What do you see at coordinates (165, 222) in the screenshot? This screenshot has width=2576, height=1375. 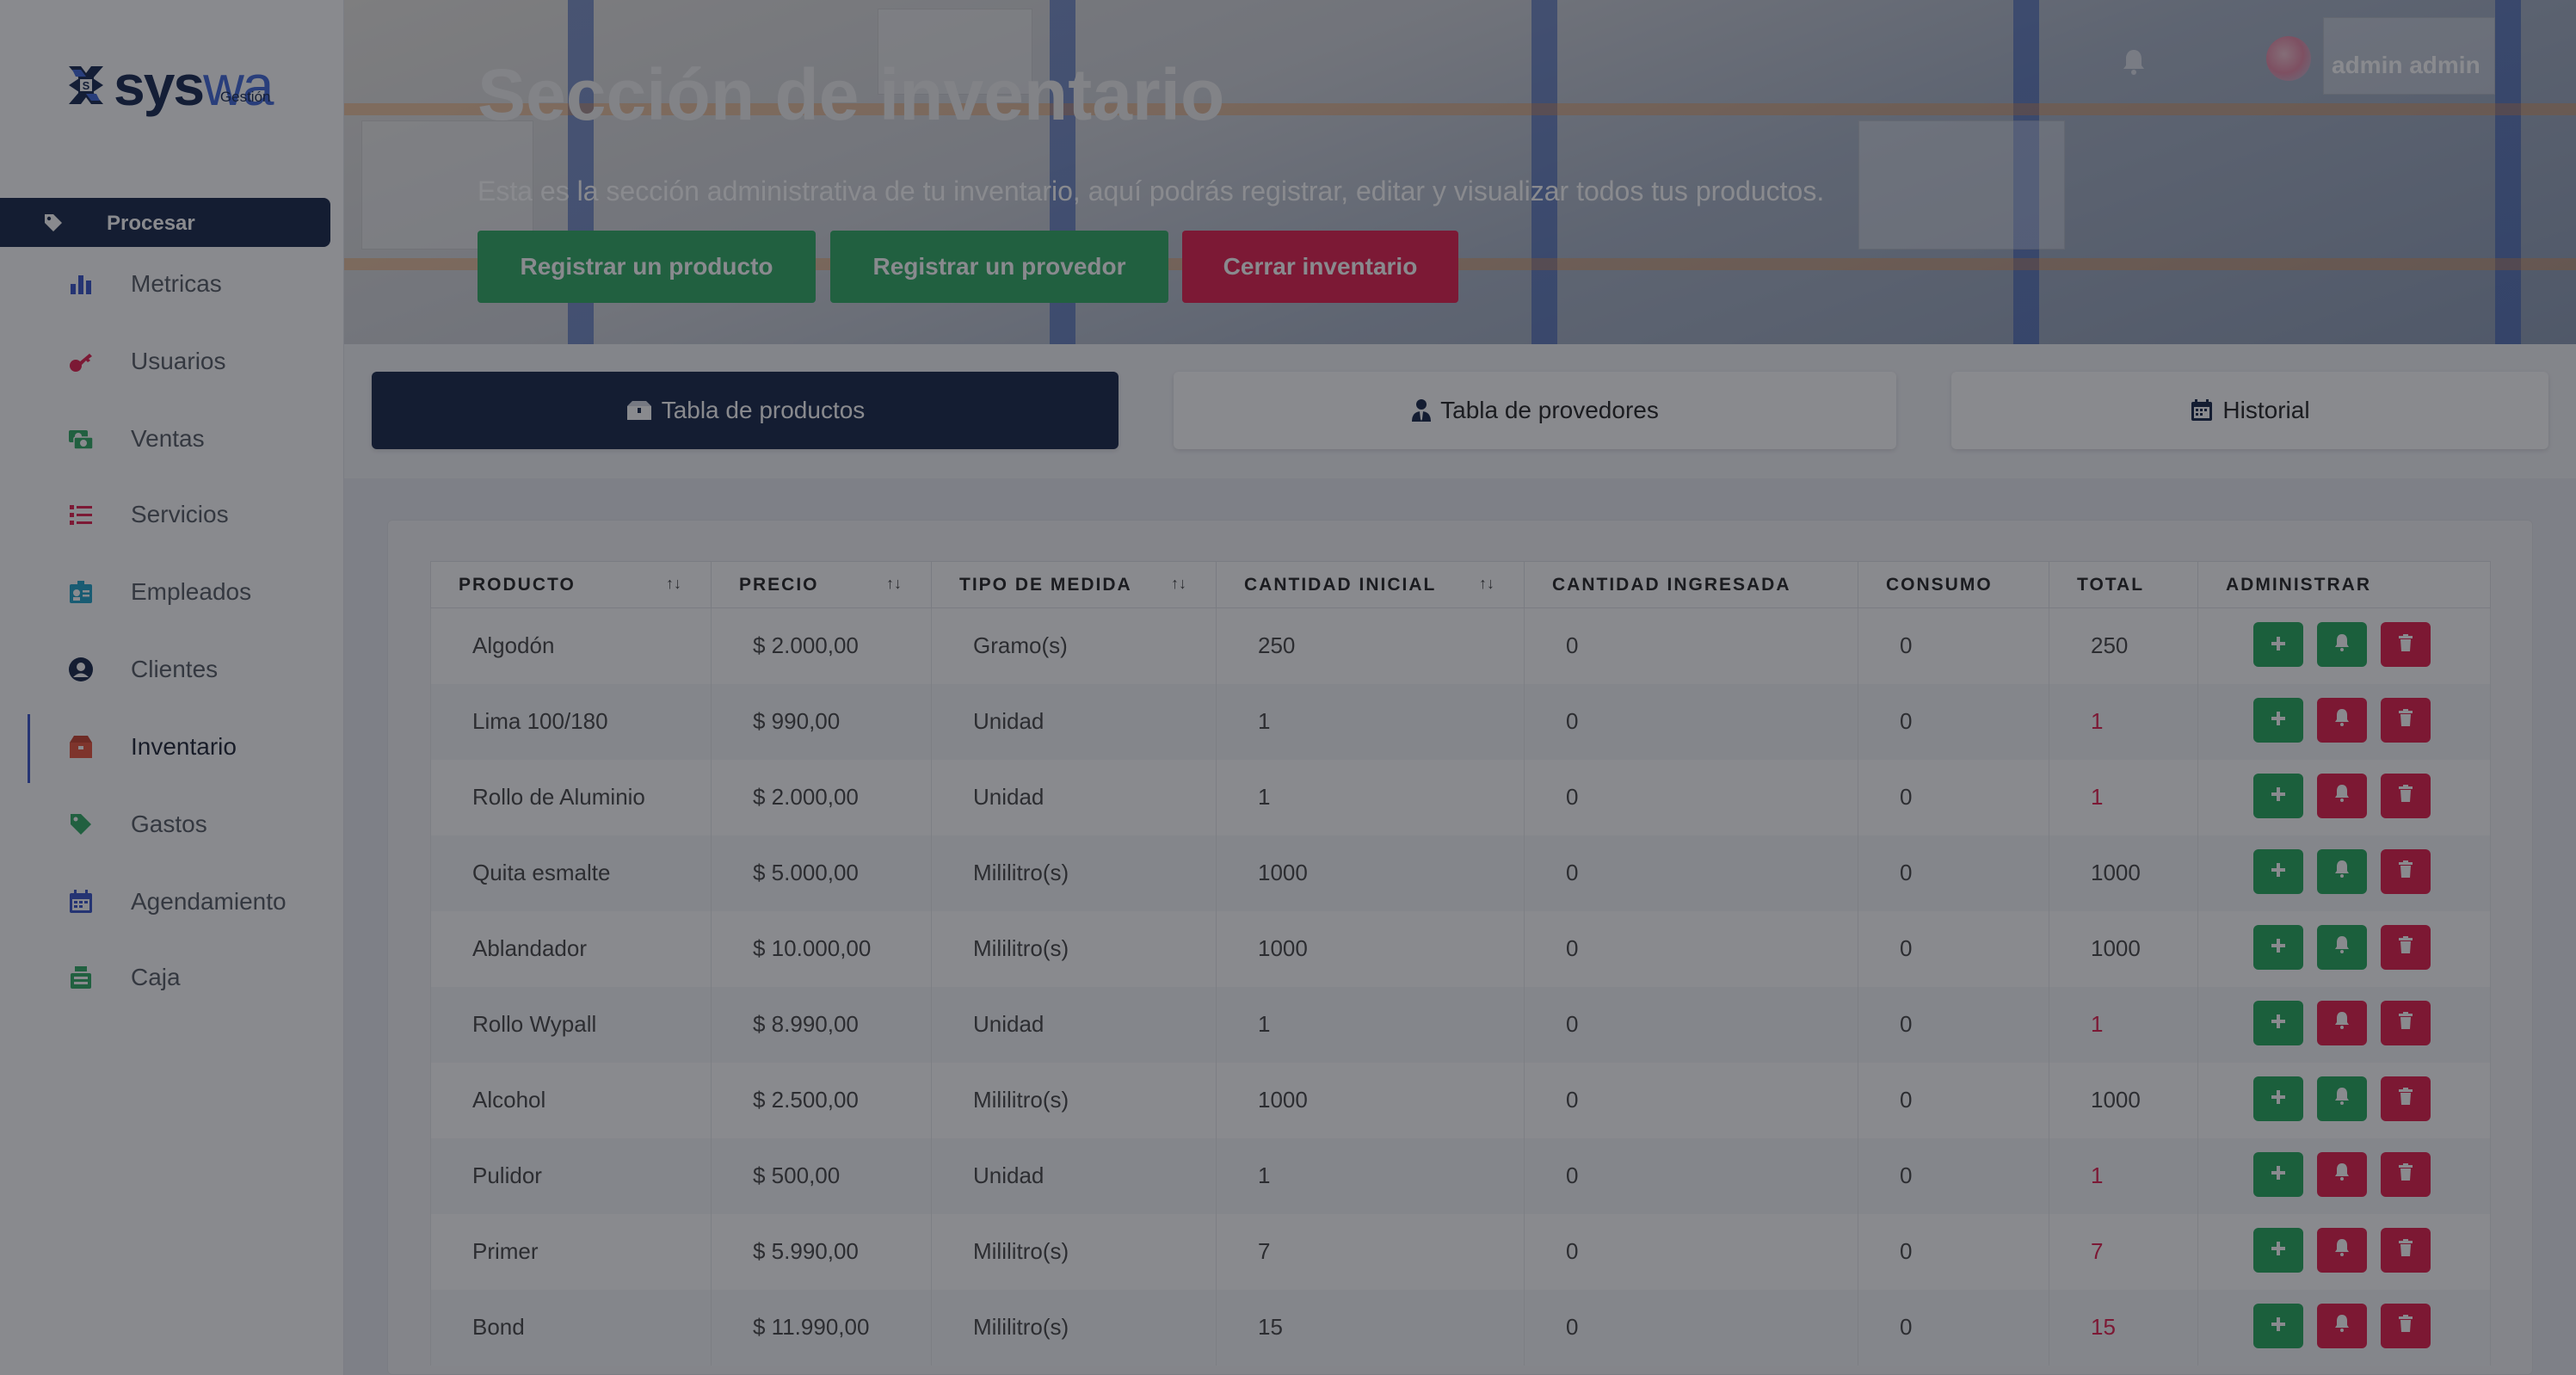 I see `procesar-button: Procesar` at bounding box center [165, 222].